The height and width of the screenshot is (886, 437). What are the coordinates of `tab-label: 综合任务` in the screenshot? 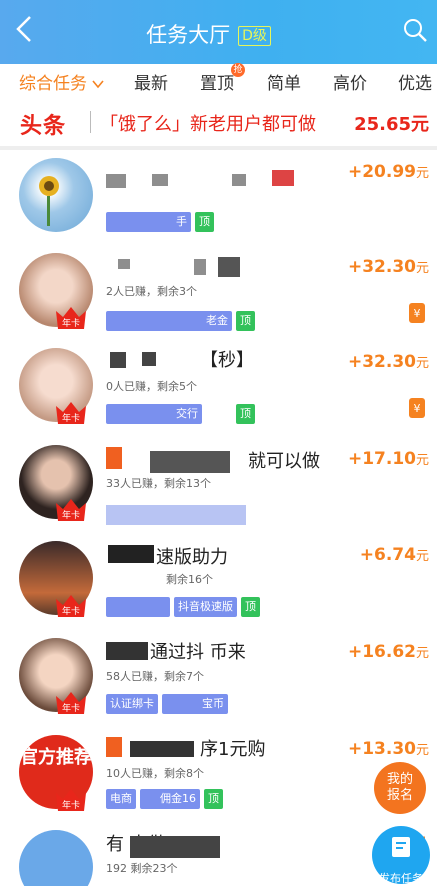 It's located at (53, 84).